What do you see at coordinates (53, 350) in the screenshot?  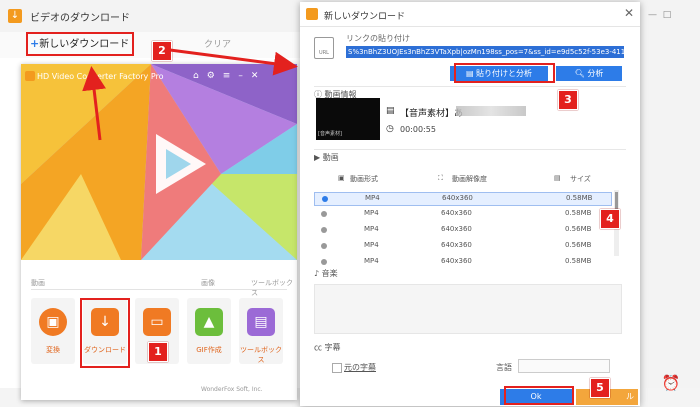 I see `tile-convert-label: 変換` at bounding box center [53, 350].